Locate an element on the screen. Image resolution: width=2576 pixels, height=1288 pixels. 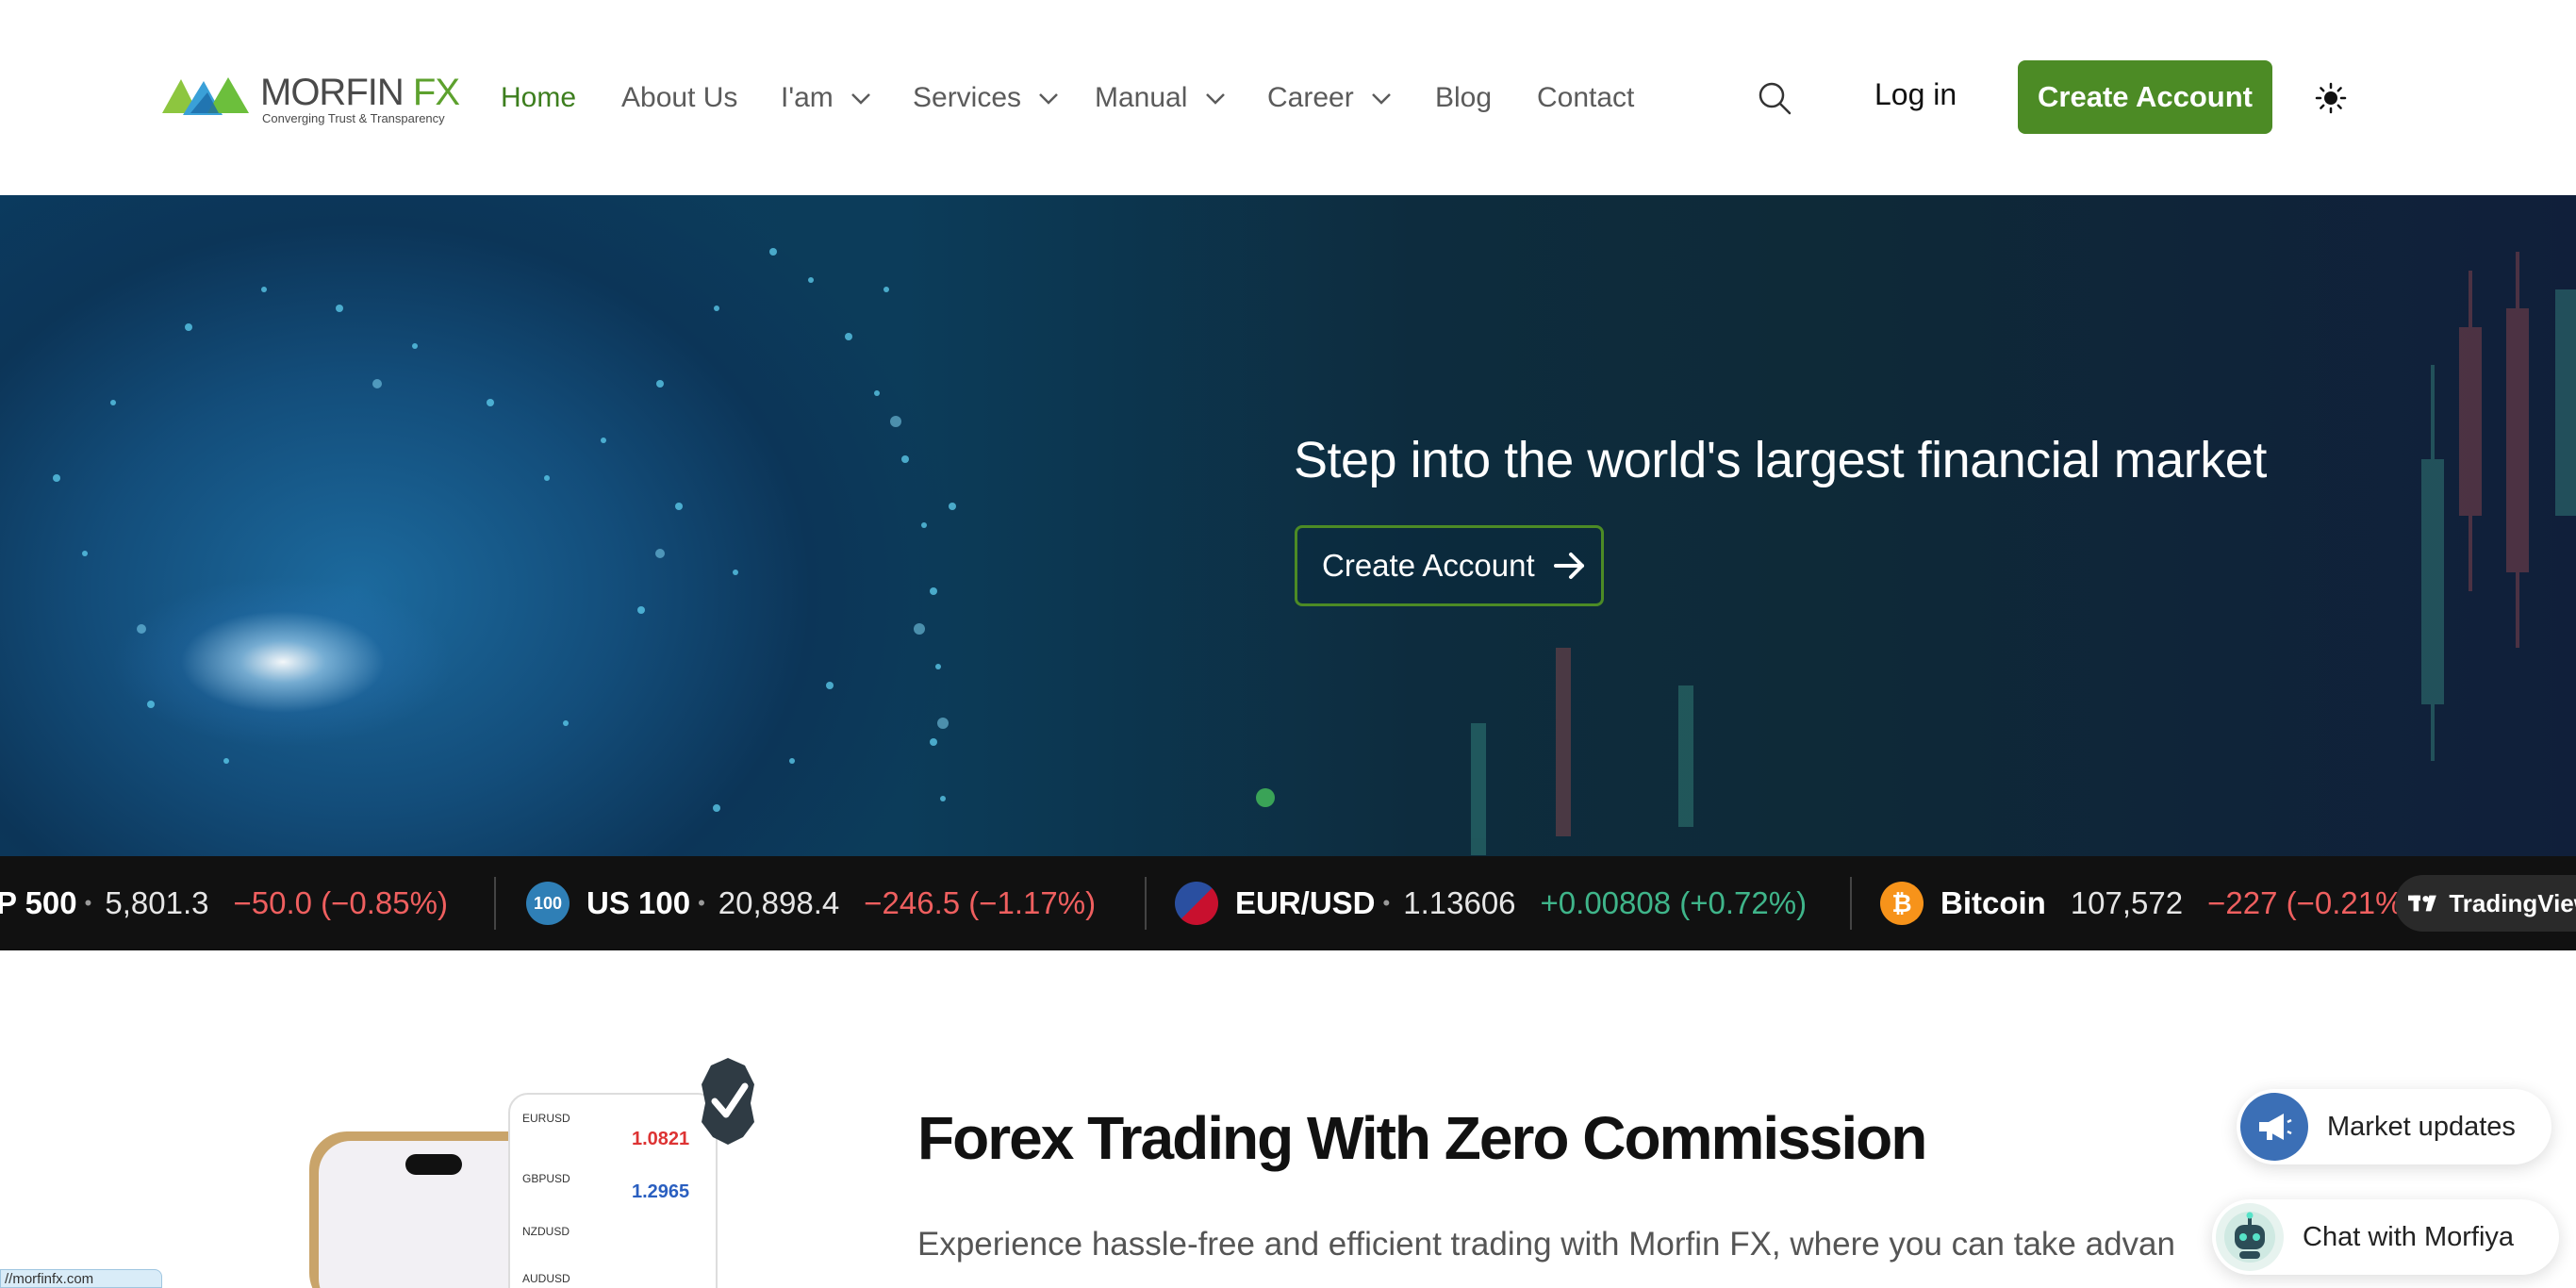
svg-text: 1.2965 is located at coordinates (660, 1191).